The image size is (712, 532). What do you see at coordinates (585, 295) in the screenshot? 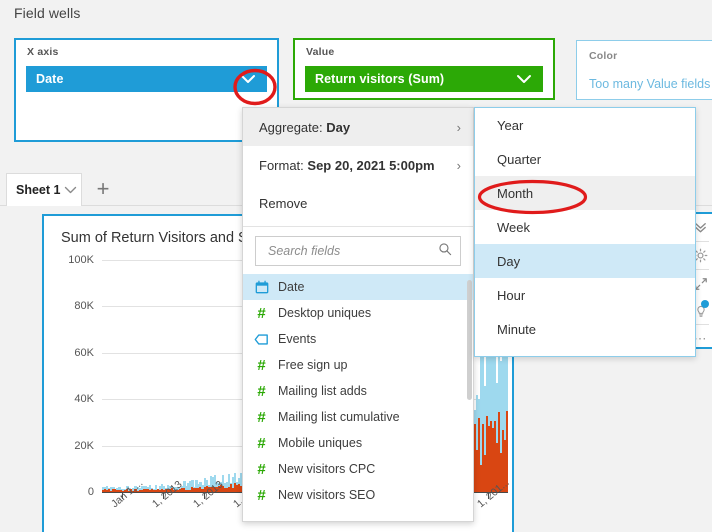
I see `submenu-item-hour: Hour` at bounding box center [585, 295].